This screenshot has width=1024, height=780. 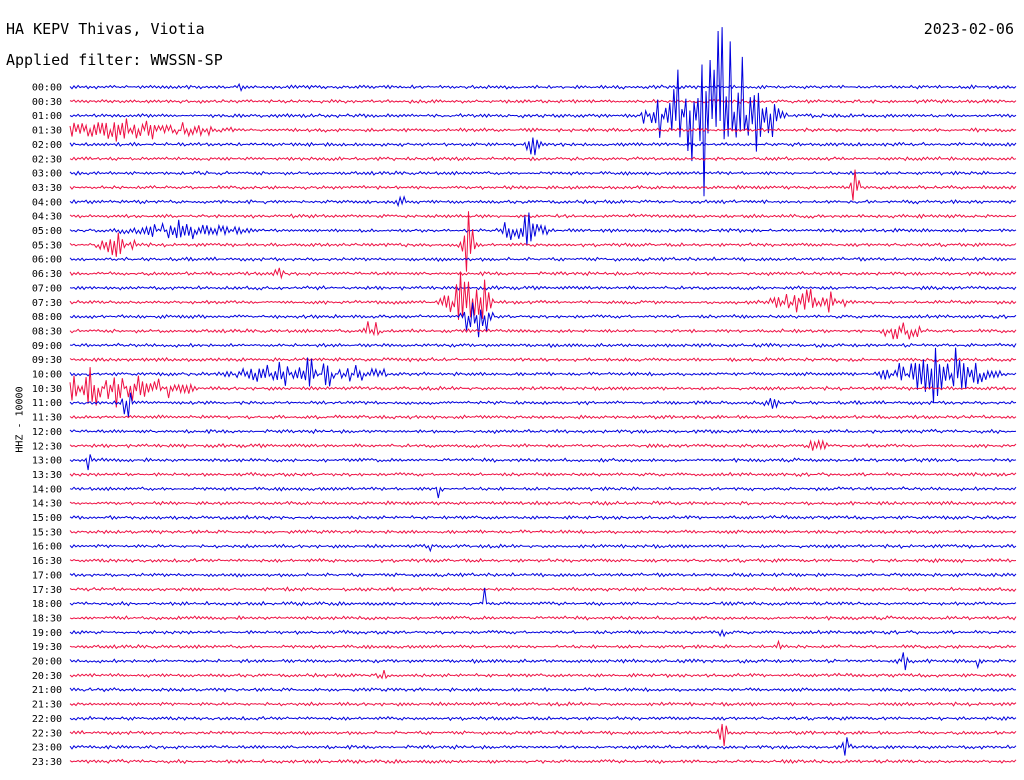 I want to click on tick-label: 19:30, so click(x=47, y=647).